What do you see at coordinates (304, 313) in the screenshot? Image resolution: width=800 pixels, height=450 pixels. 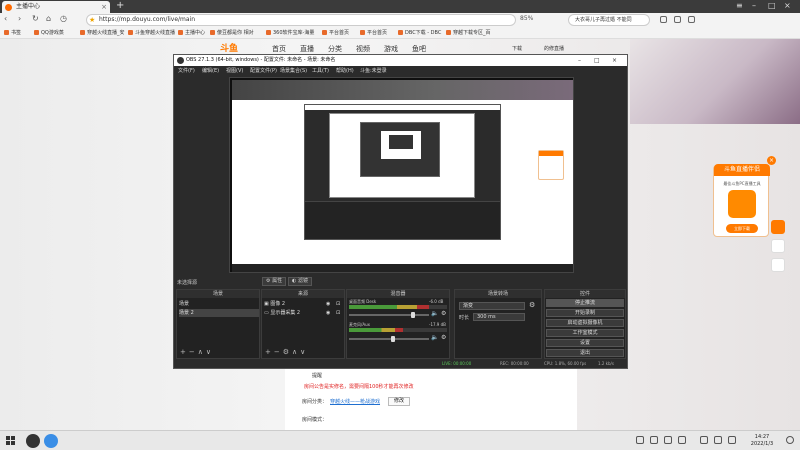 I see `source-item: ▭ 显示器采集 2 ◉ ⊡` at bounding box center [304, 313].